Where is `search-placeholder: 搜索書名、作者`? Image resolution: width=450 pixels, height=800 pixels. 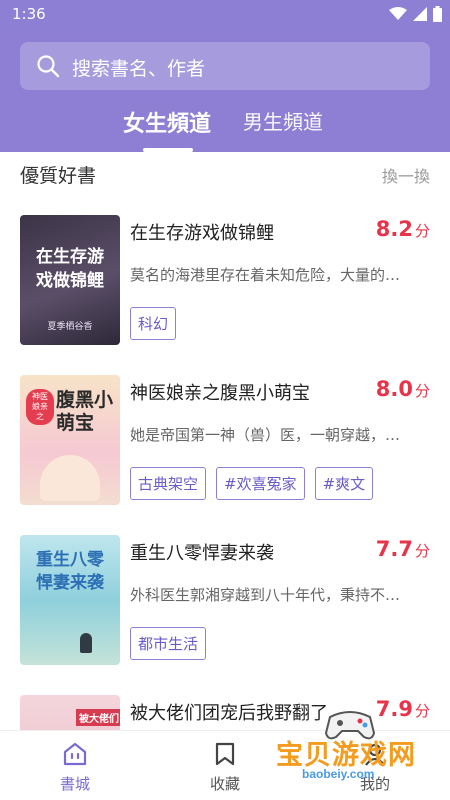
search-placeholder: 搜索書名、作者 is located at coordinates (139, 69).